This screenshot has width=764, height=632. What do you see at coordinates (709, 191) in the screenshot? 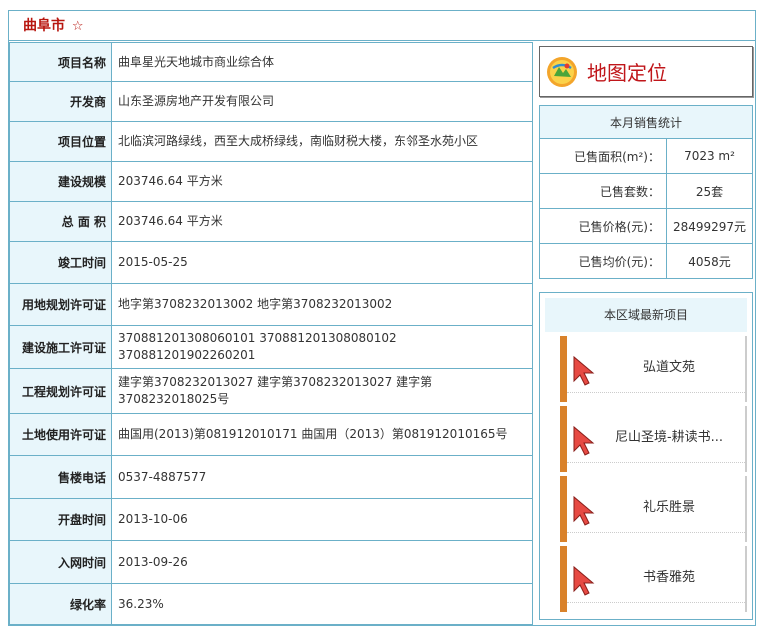
I see `stats-value: 25套` at bounding box center [709, 191].